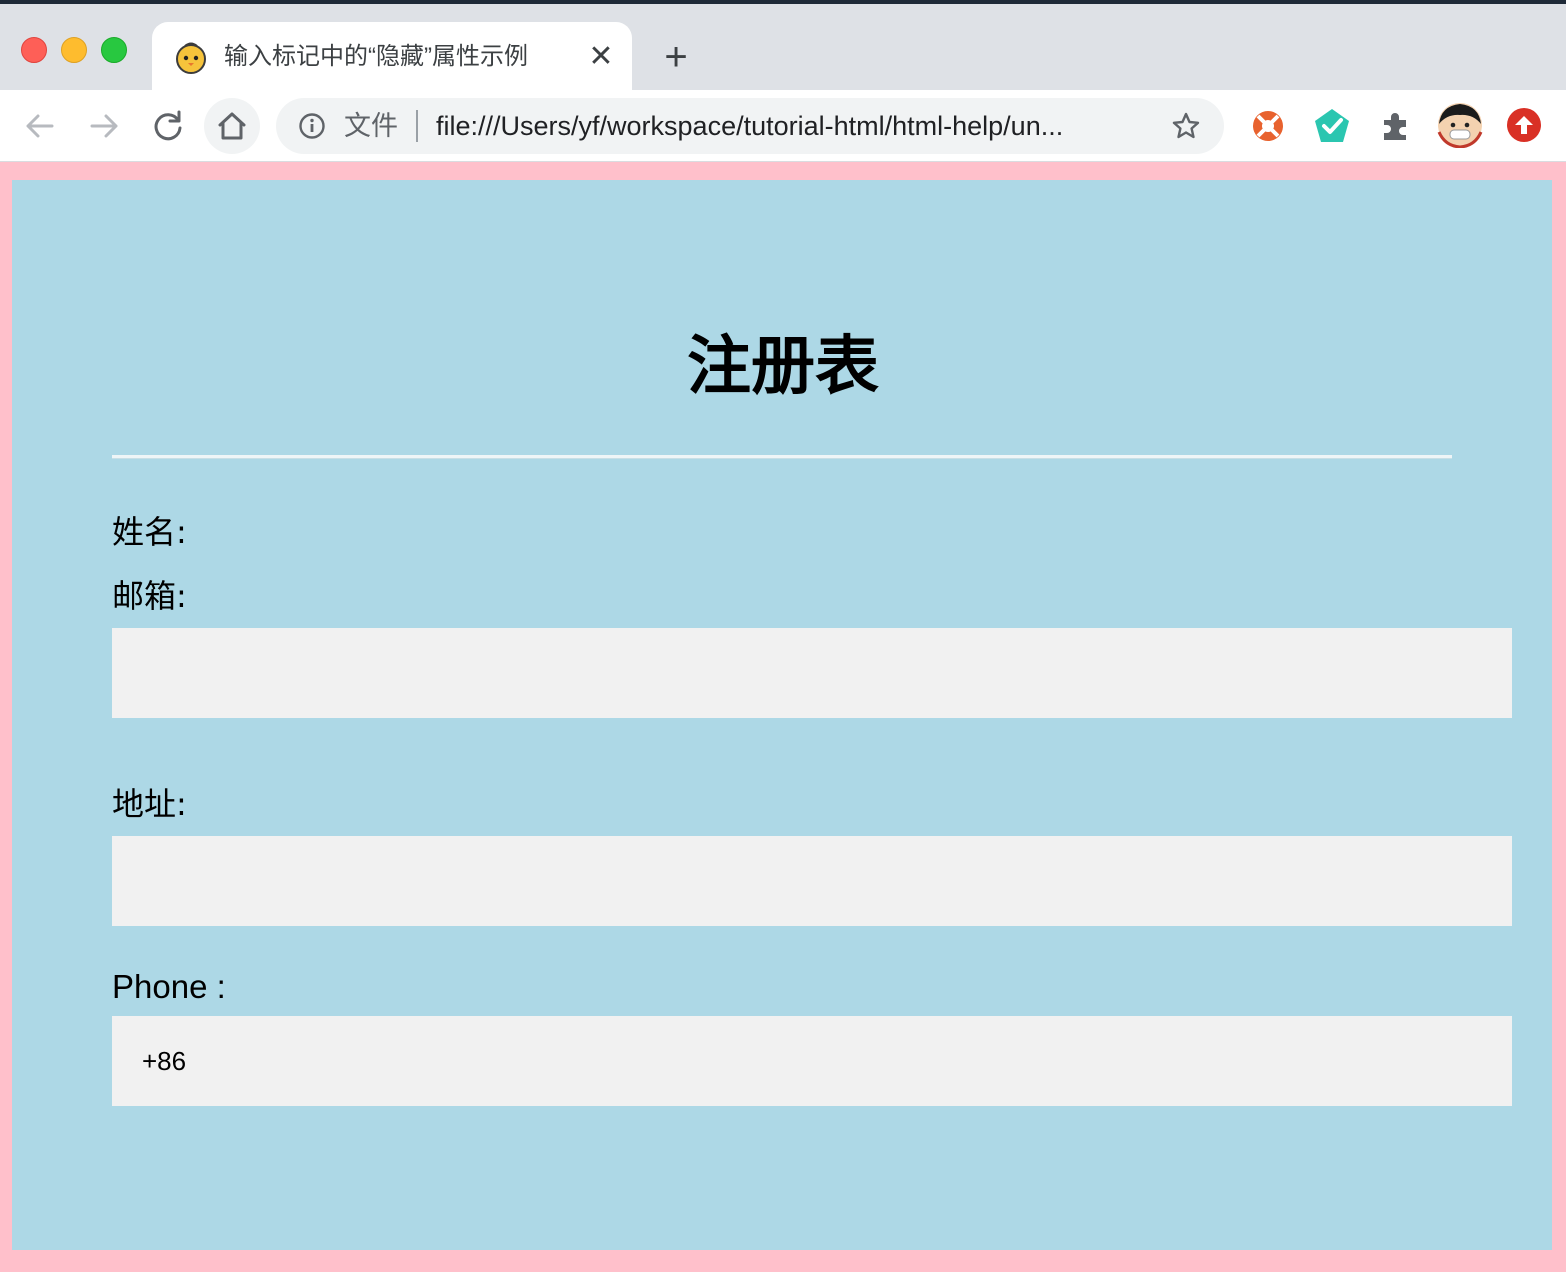  I want to click on arrow-up-icon, so click(1524, 125).